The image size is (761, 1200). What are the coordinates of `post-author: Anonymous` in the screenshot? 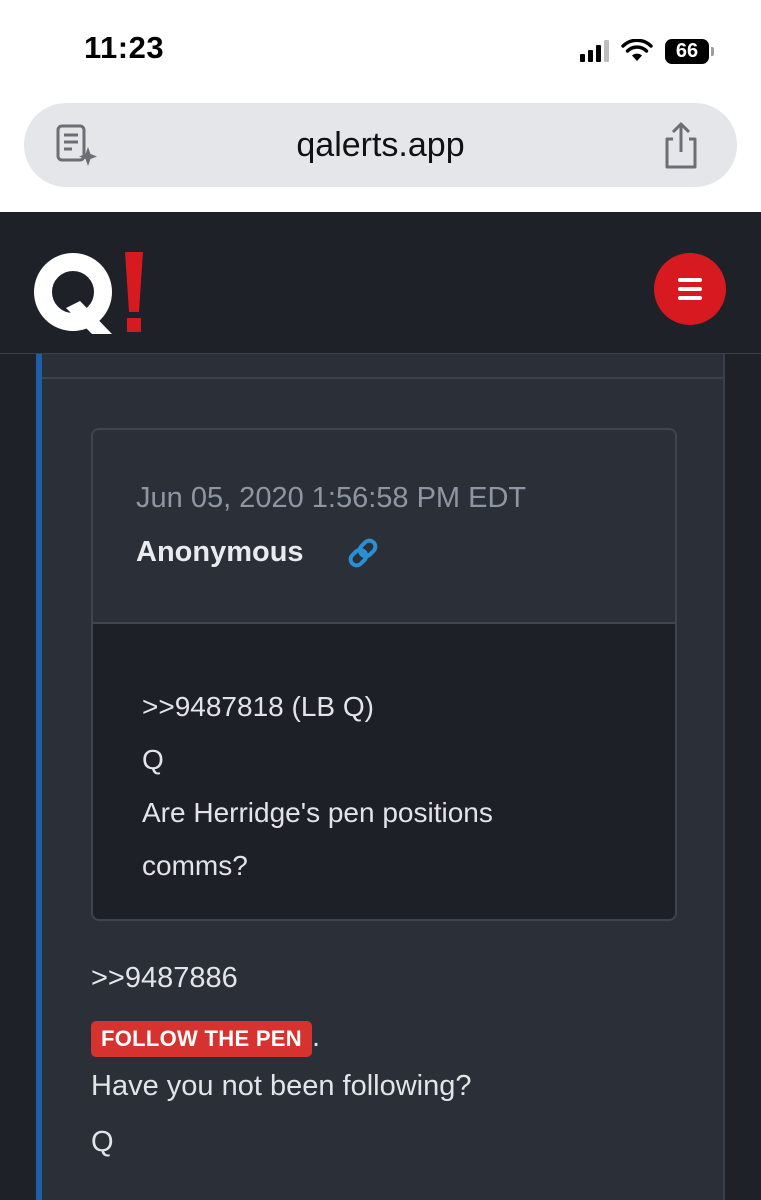 It's located at (220, 552).